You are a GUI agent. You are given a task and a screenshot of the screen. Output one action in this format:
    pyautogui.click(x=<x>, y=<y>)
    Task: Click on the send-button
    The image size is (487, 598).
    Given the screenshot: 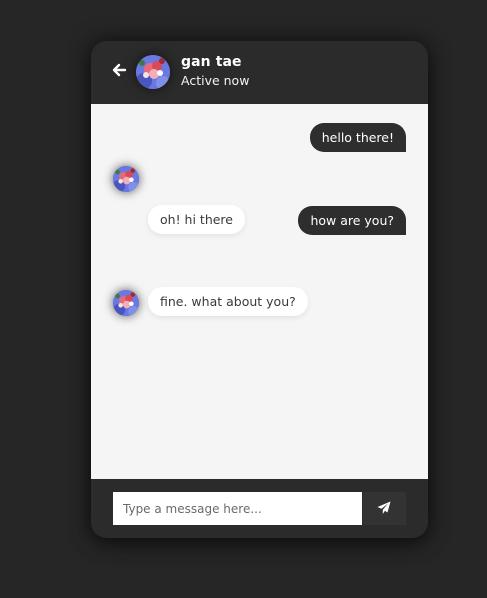 What is the action you would take?
    pyautogui.click(x=384, y=508)
    